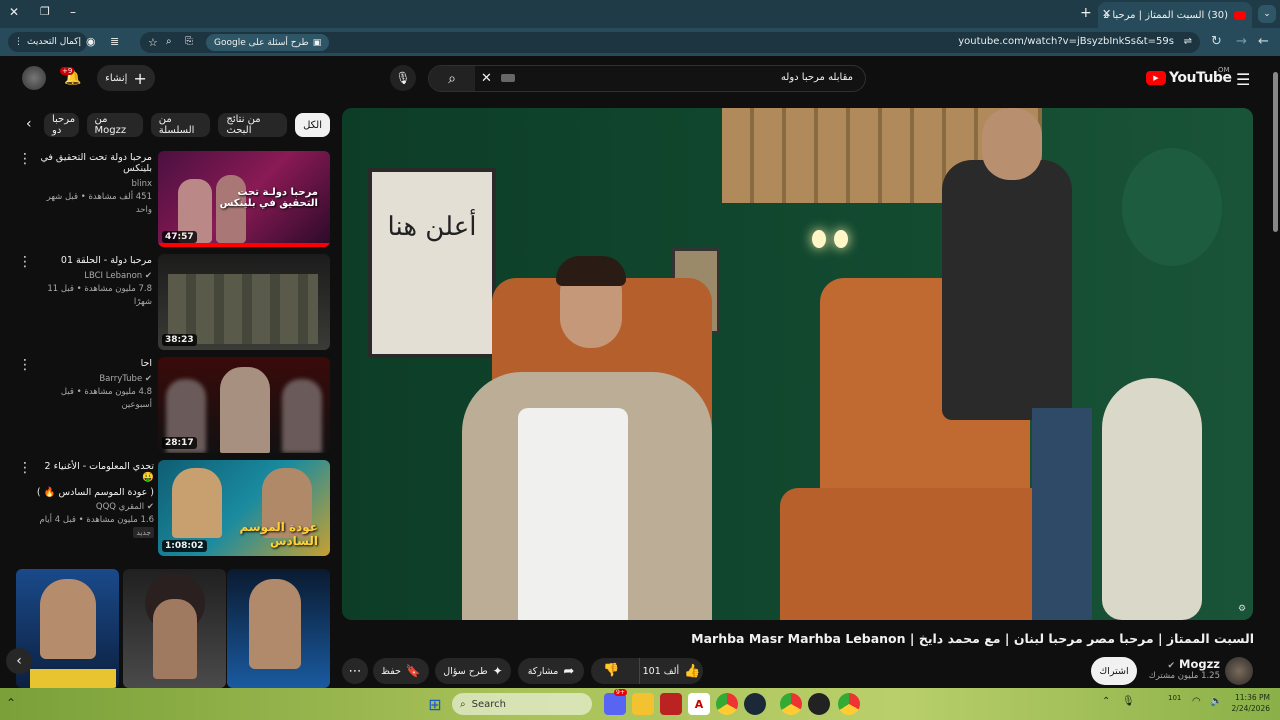 Image resolution: width=1280 pixels, height=720 pixels. Describe the element at coordinates (543, 671) in the screenshot. I see `share-label: مشاركة` at that location.